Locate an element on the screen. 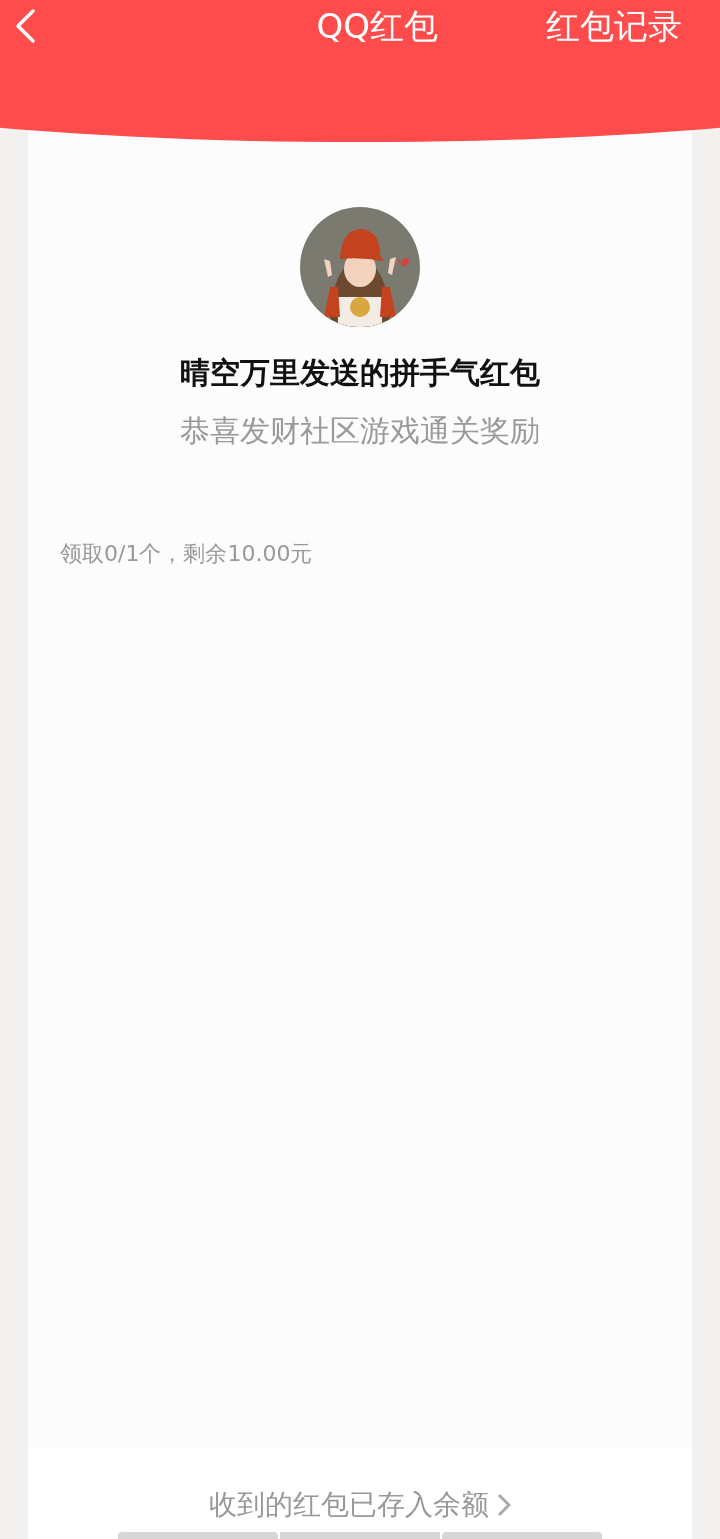  balance-link: 收到的红包已存入余额 is located at coordinates (360, 1505).